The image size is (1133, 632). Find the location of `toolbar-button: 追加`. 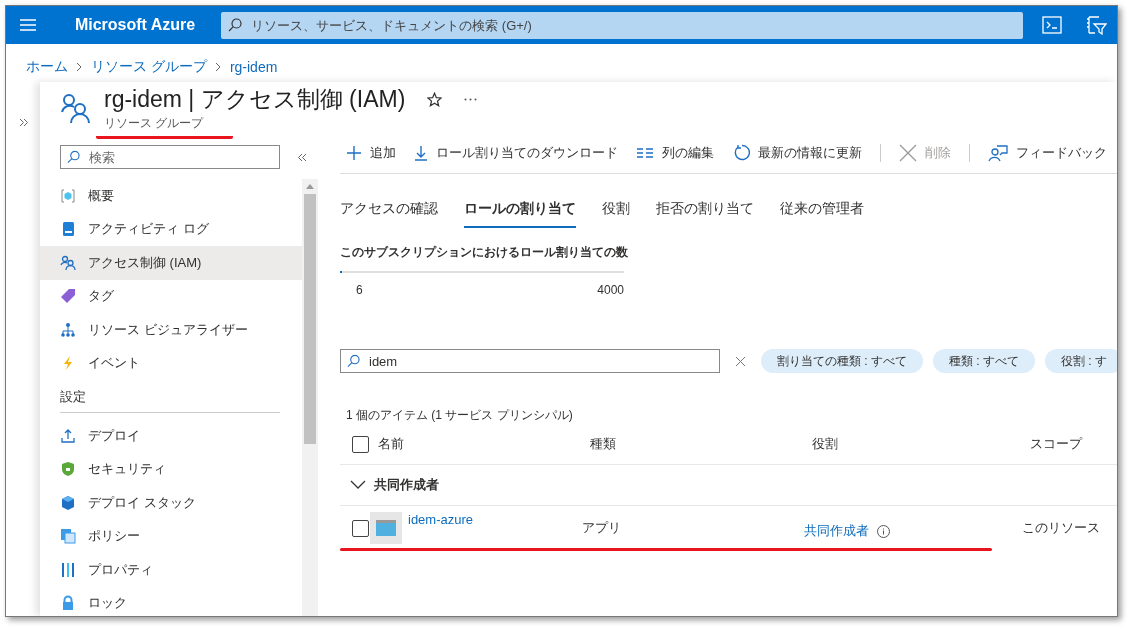

toolbar-button: 追加 is located at coordinates (371, 153).